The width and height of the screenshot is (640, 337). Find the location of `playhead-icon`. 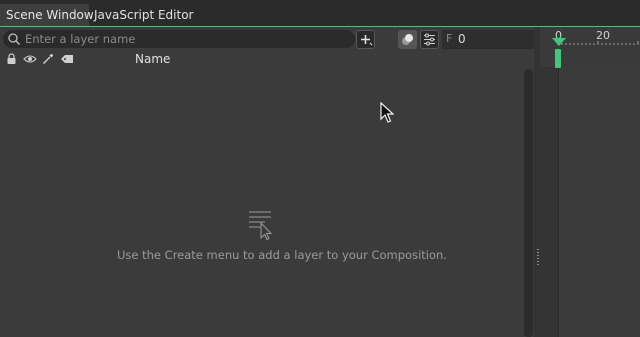

playhead-icon is located at coordinates (559, 53).